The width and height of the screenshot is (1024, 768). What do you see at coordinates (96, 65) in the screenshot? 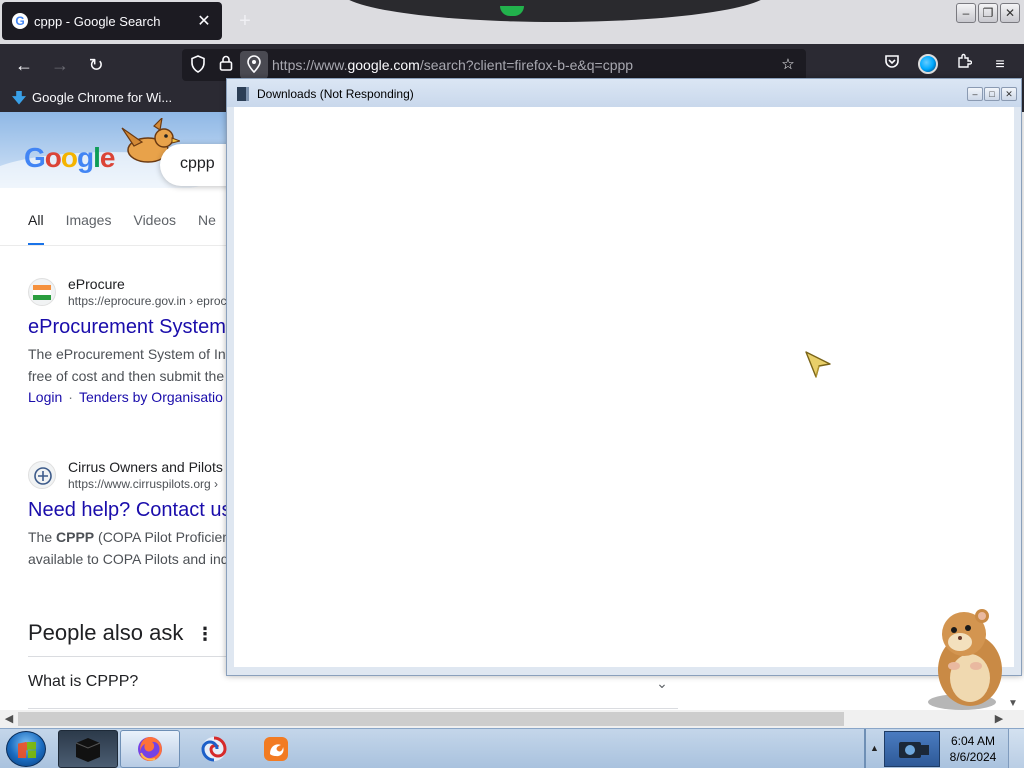
I see `reload-icon: ↻` at bounding box center [96, 65].